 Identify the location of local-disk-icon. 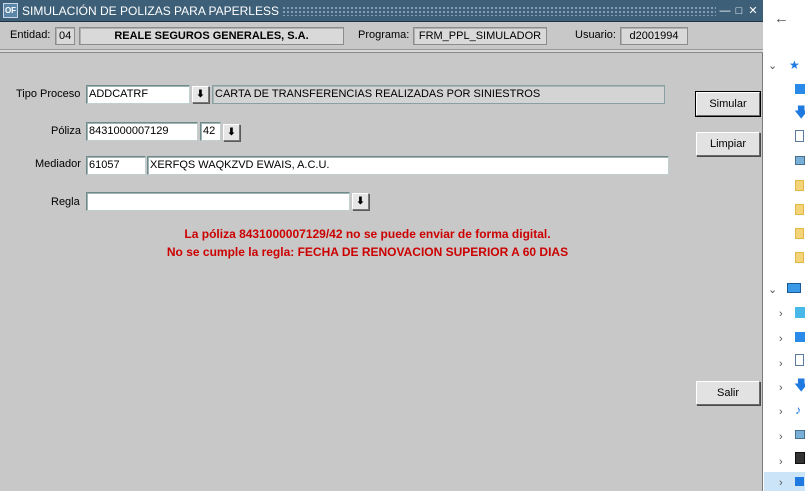
(799, 481).